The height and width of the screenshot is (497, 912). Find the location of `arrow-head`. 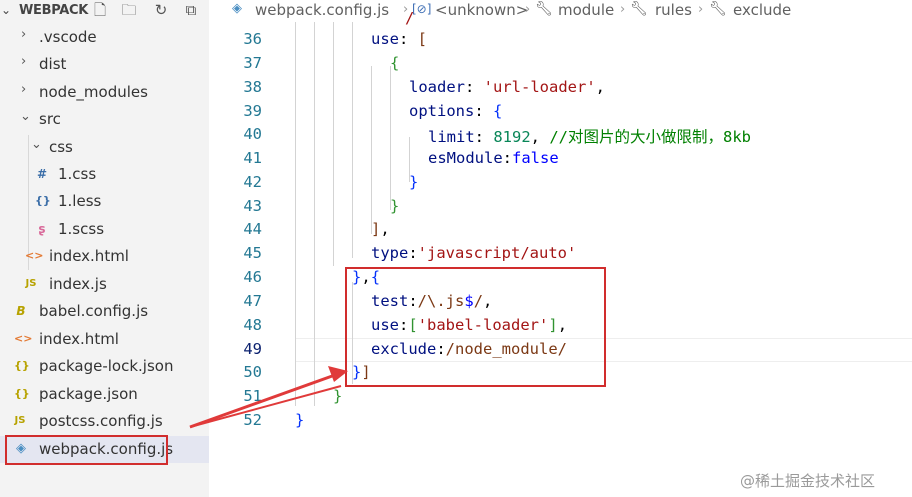

arrow-head is located at coordinates (338, 374).